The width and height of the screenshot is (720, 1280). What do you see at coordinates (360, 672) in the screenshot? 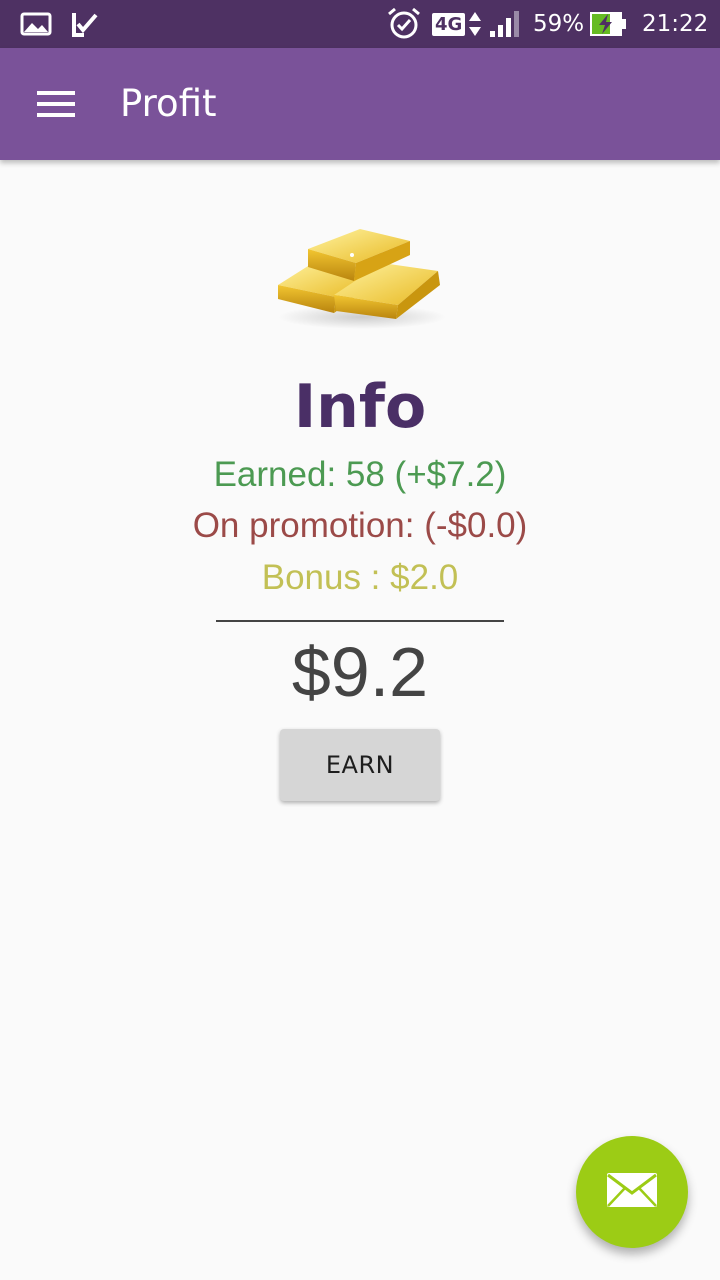
I see `total-amount: $9.2` at bounding box center [360, 672].